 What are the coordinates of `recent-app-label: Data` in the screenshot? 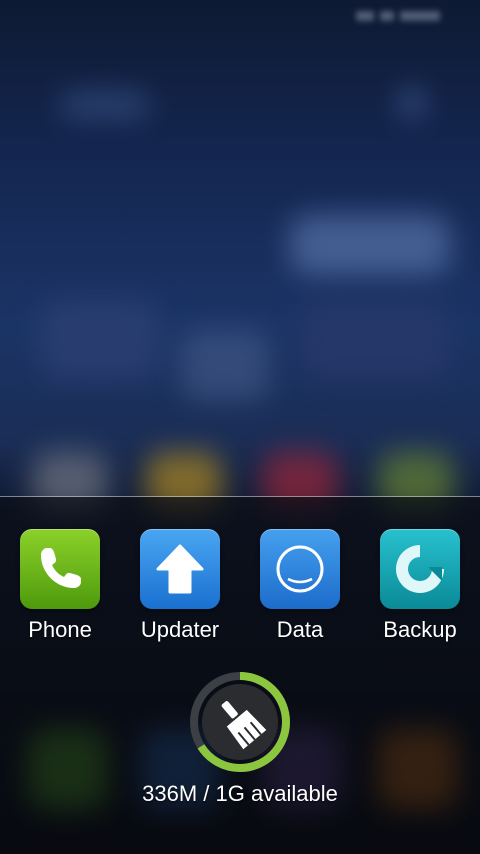 It's located at (300, 629).